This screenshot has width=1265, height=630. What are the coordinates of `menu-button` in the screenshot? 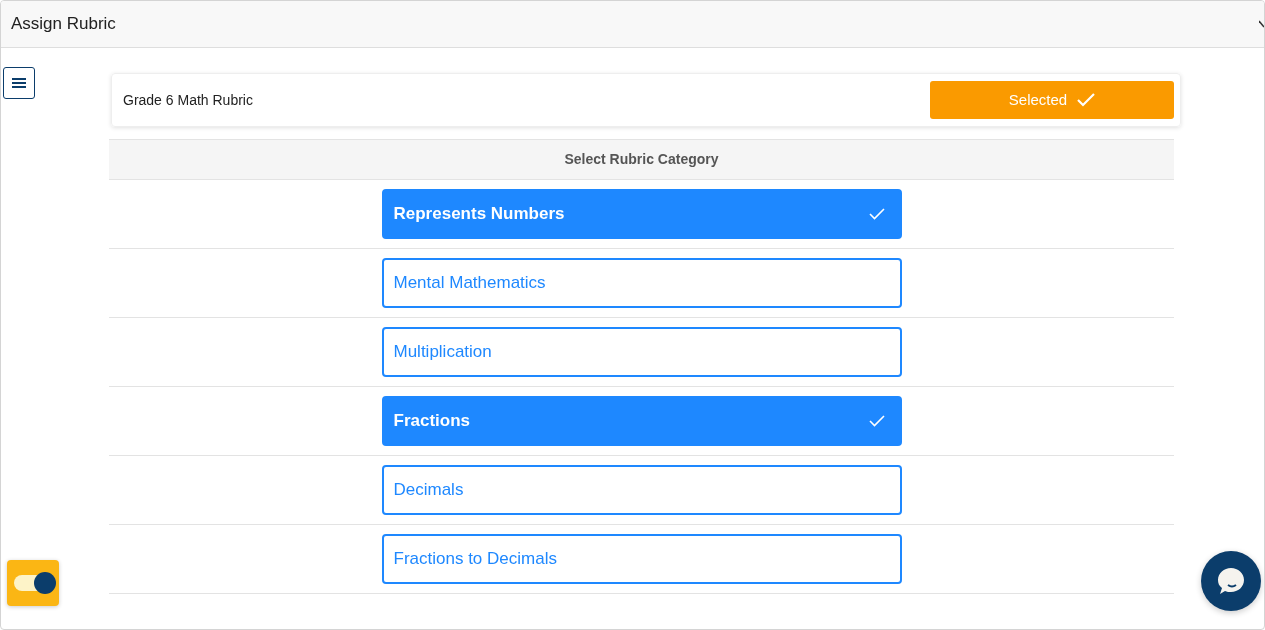 It's located at (19, 83).